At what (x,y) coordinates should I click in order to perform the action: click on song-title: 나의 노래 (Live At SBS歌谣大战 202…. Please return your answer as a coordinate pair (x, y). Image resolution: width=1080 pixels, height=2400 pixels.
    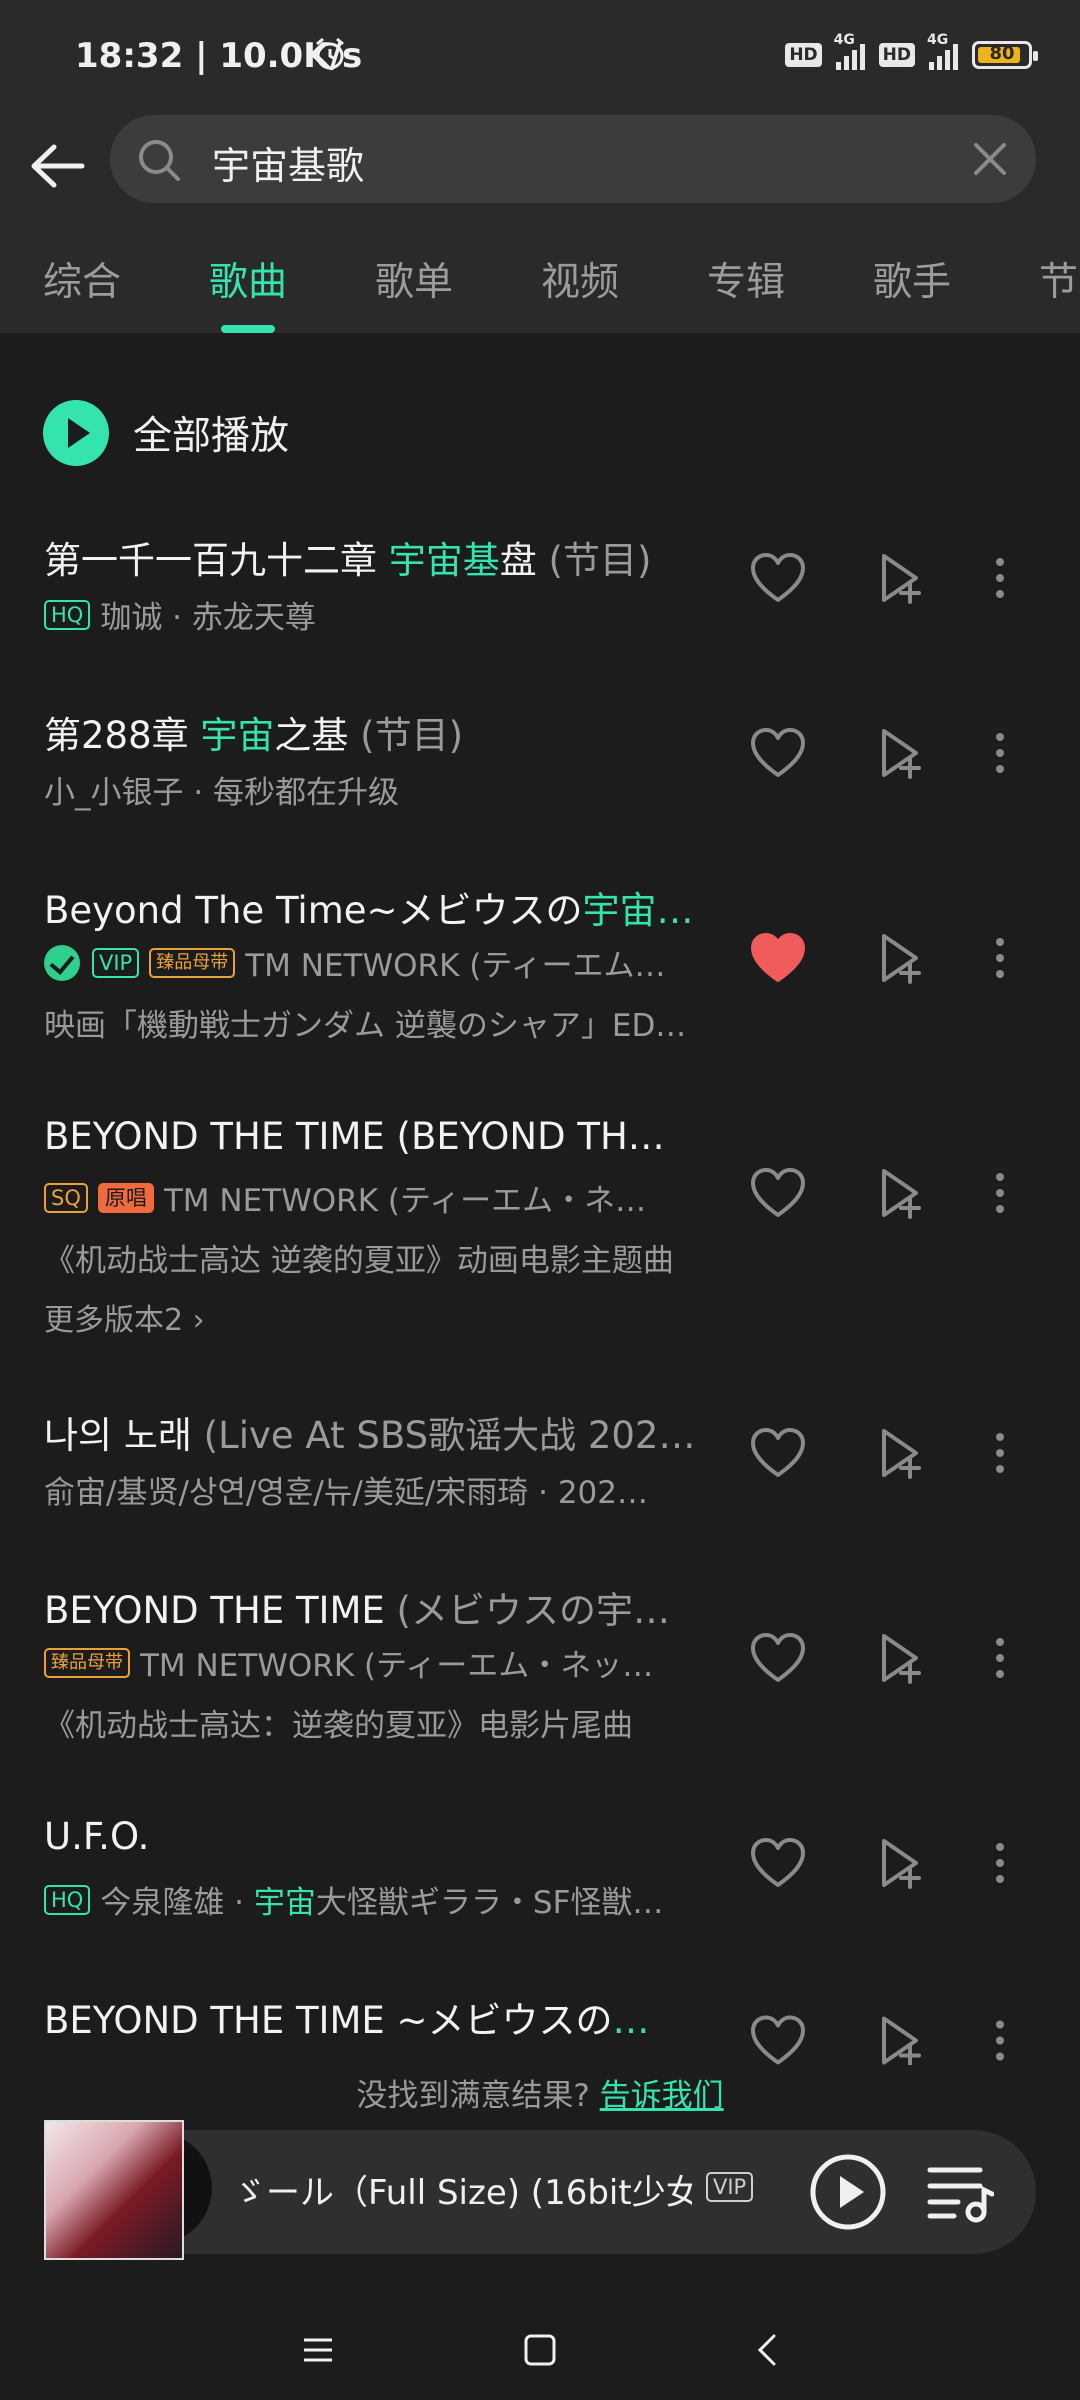
    Looking at the image, I should click on (370, 1435).